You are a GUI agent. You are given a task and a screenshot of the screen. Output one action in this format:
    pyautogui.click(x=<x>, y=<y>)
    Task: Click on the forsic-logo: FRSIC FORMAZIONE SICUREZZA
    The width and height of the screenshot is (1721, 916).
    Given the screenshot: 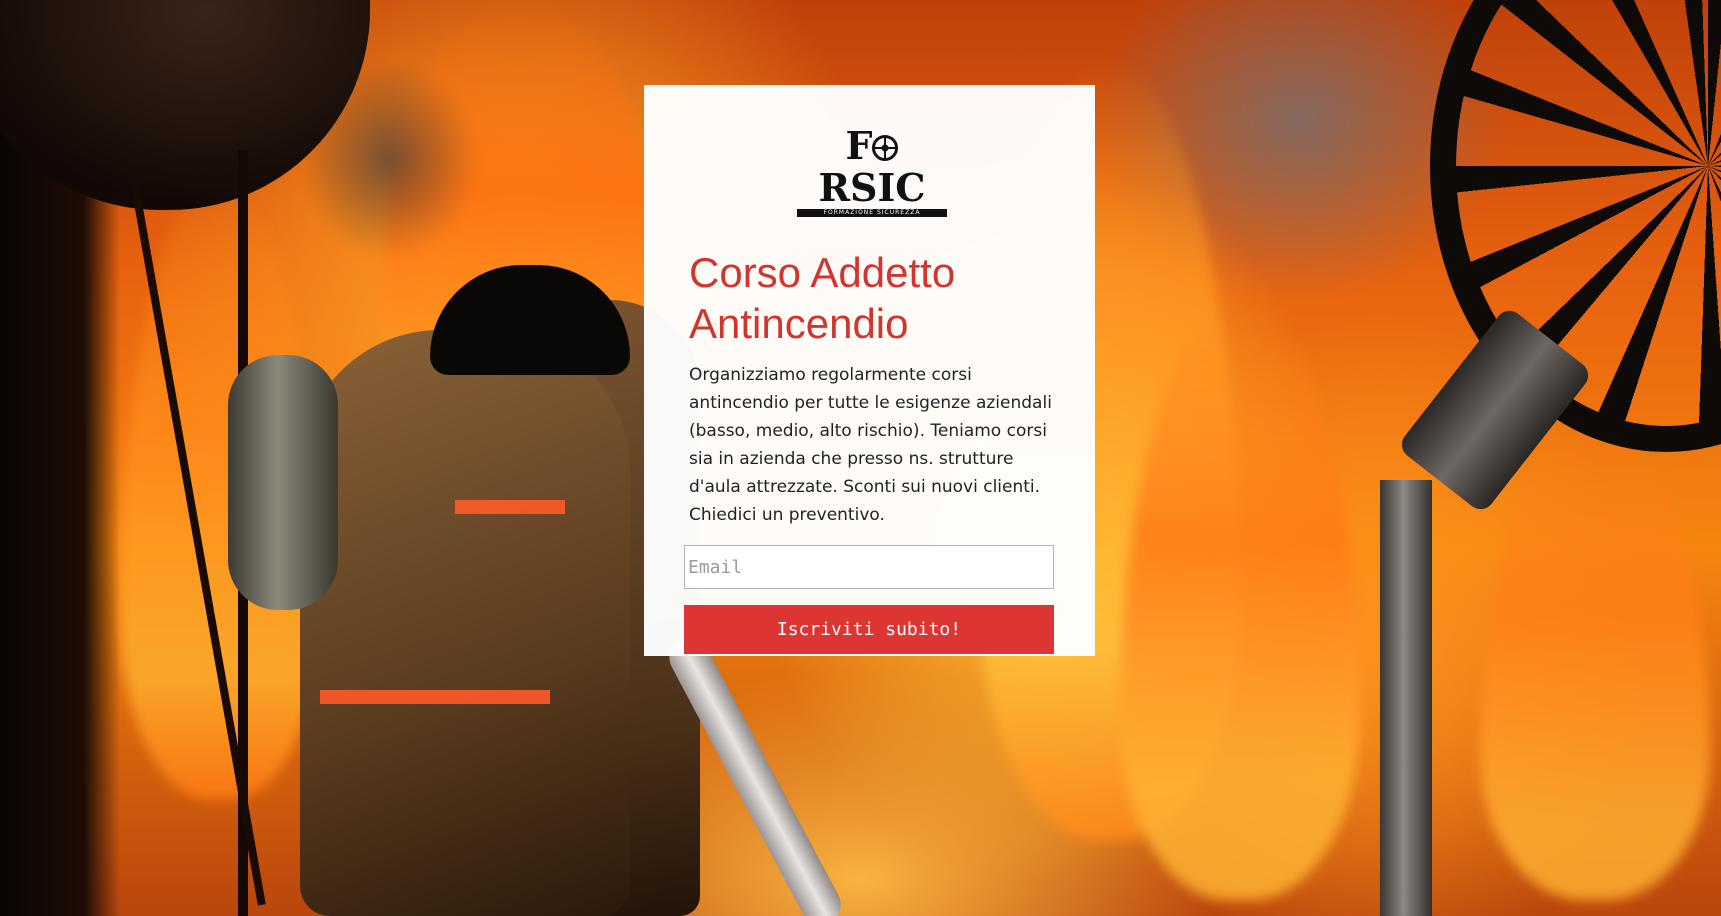 What is the action you would take?
    pyautogui.click(x=872, y=171)
    